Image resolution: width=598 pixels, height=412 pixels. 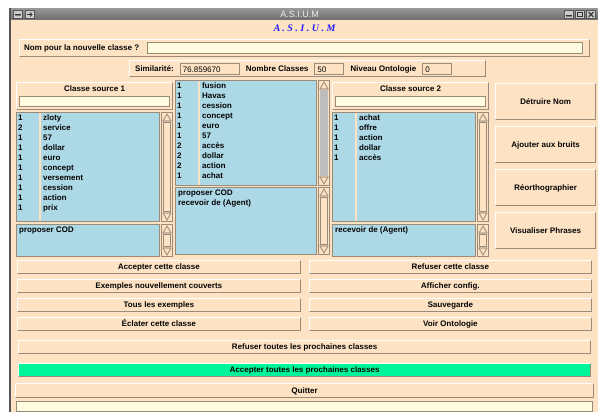 What do you see at coordinates (158, 305) in the screenshot?
I see `action-button: Tous les exemples` at bounding box center [158, 305].